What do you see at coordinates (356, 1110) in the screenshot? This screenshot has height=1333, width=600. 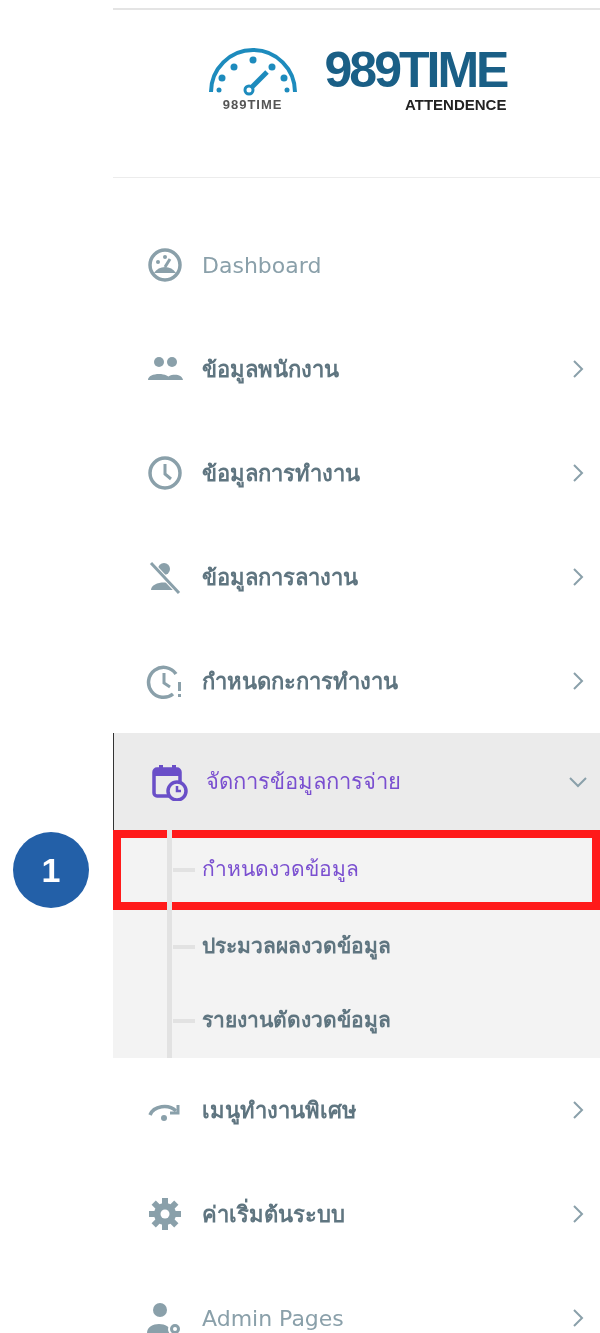 I see `menu-item: เมนูทำงานพิเศษ` at bounding box center [356, 1110].